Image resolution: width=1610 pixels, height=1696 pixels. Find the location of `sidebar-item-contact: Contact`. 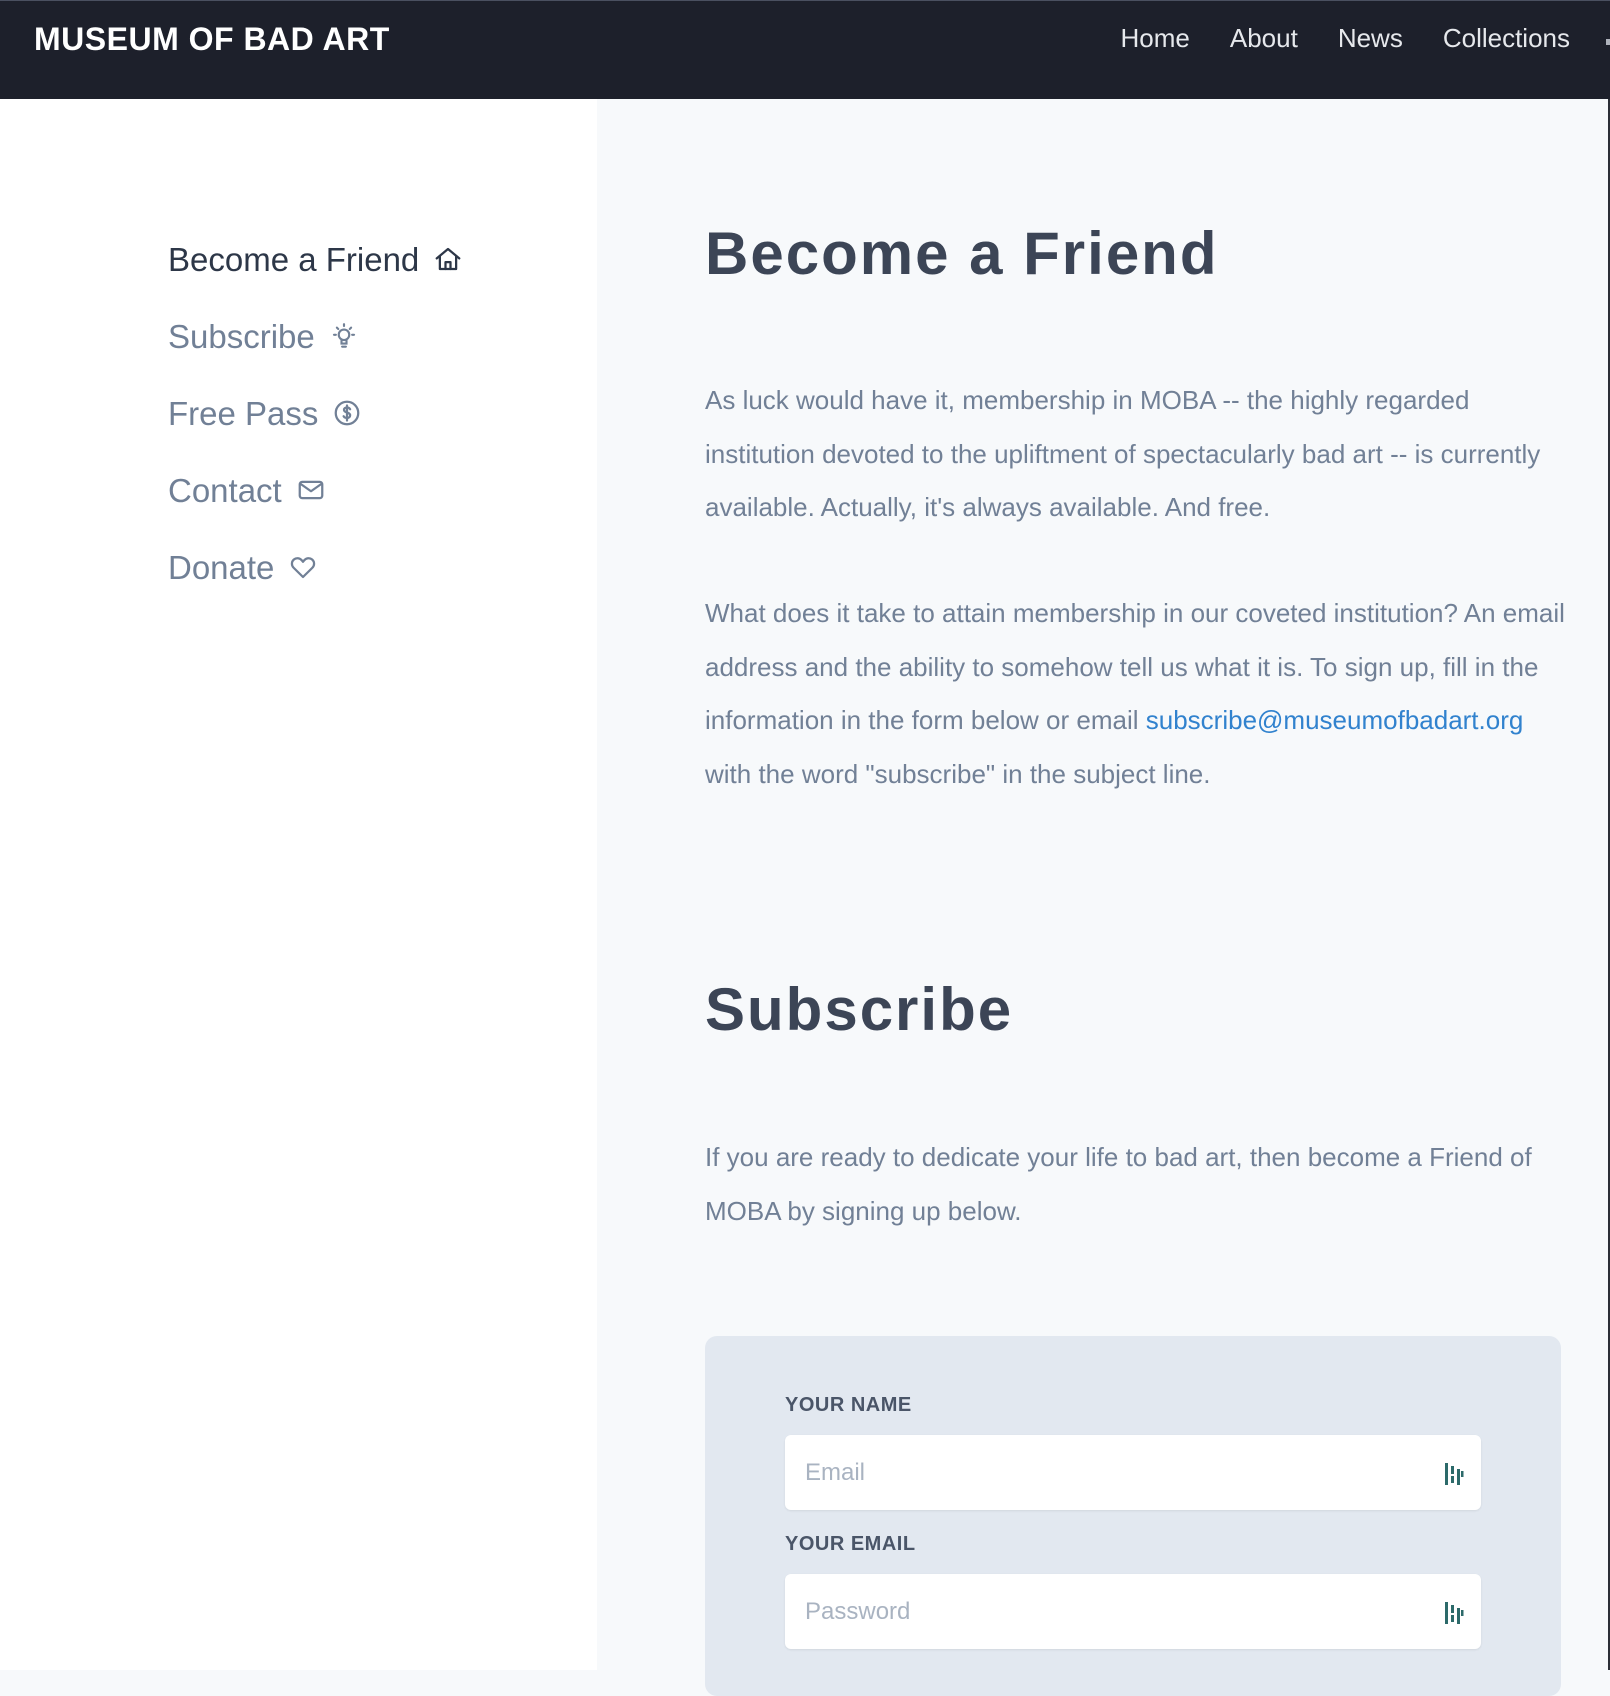

sidebar-item-contact: Contact is located at coordinates (316, 490).